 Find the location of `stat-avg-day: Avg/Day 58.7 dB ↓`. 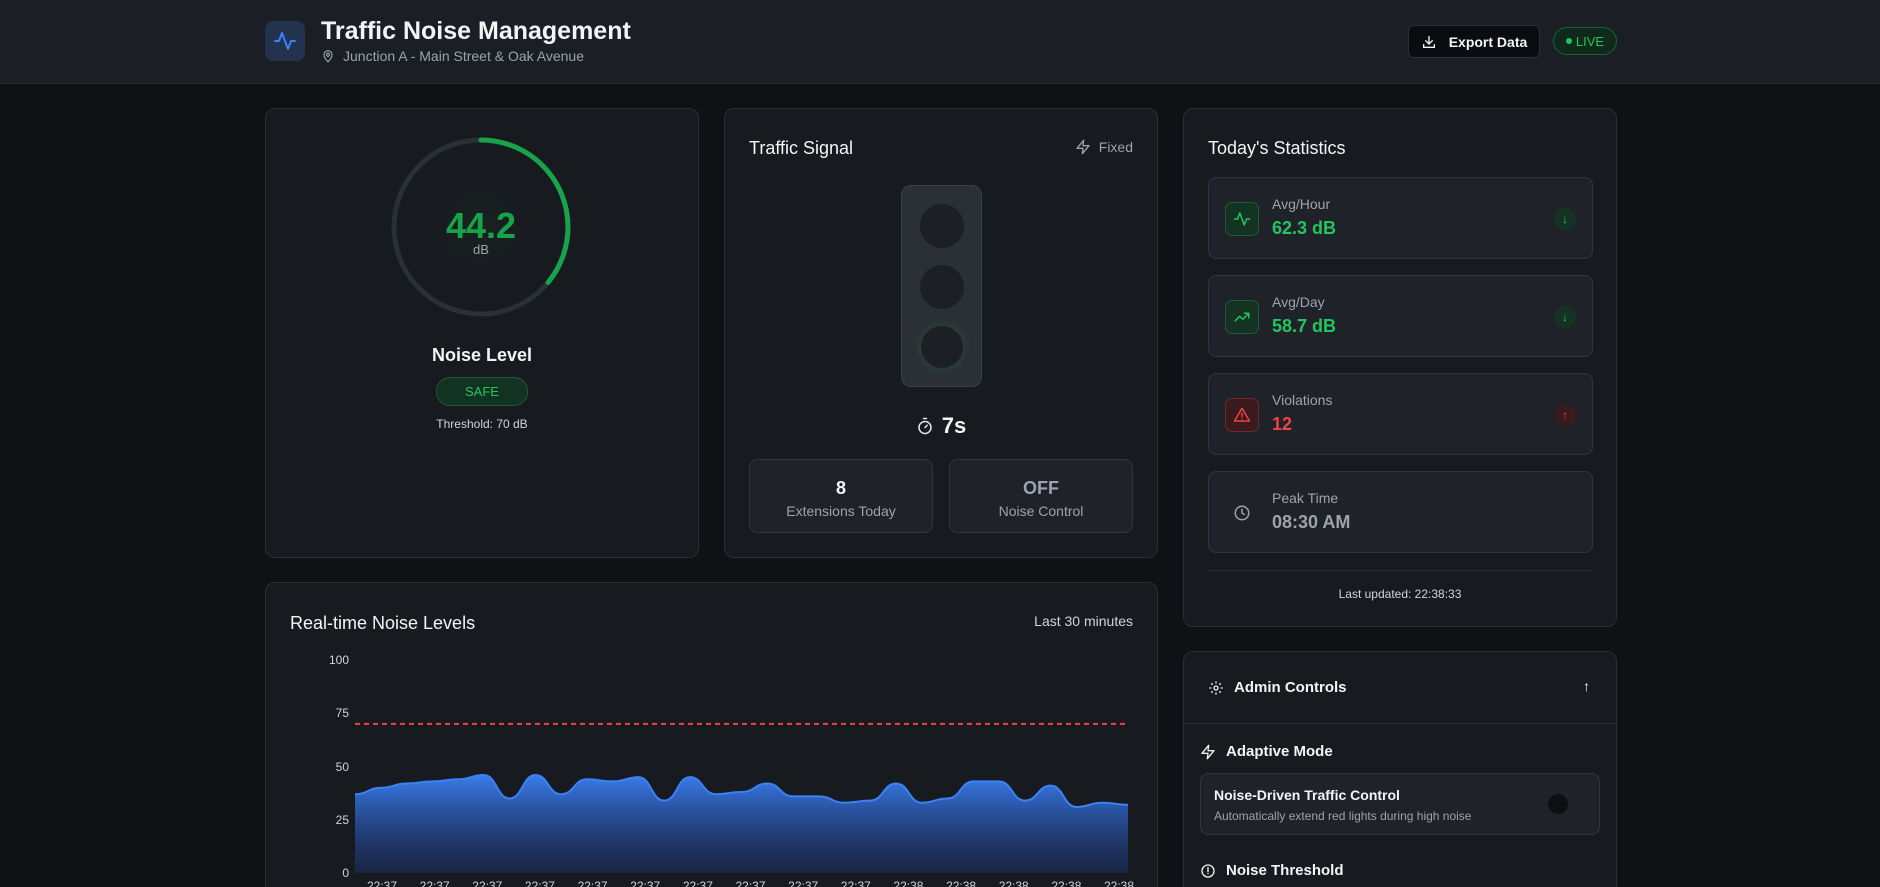

stat-avg-day: Avg/Day 58.7 dB ↓ is located at coordinates (1400, 316).